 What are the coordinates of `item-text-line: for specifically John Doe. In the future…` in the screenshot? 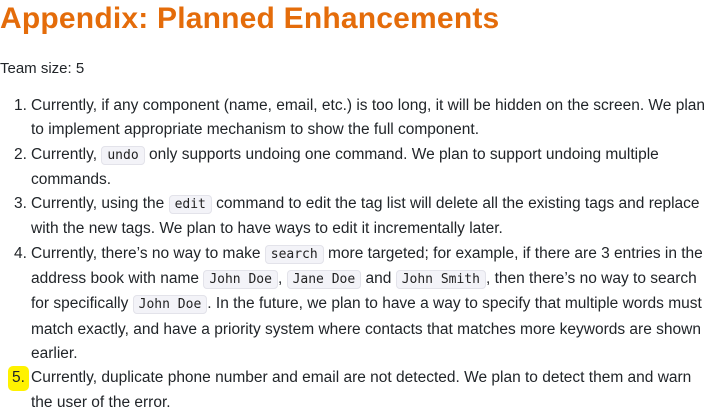 It's located at (366, 305).